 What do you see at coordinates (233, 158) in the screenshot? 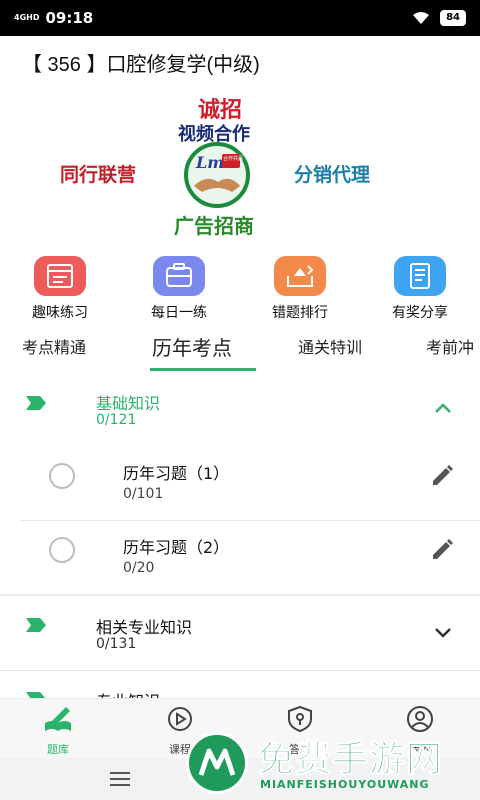
I see `logo-small-text: 合作共赢` at bounding box center [233, 158].